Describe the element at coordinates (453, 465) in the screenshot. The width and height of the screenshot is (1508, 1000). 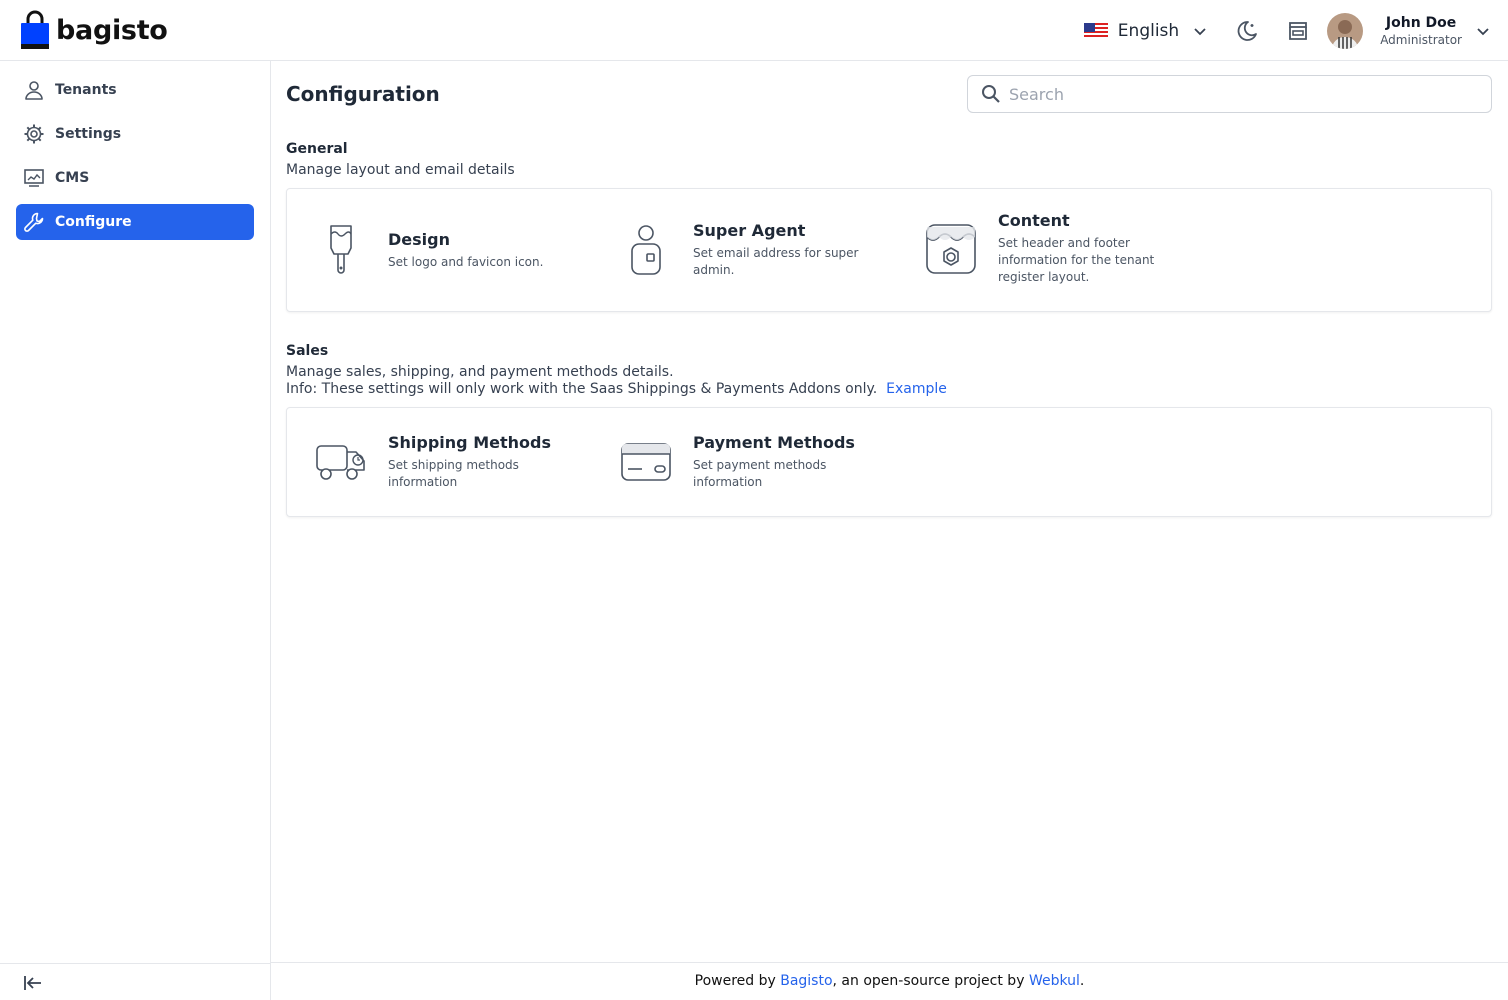
I see `description-line: Set shipping methods` at that location.